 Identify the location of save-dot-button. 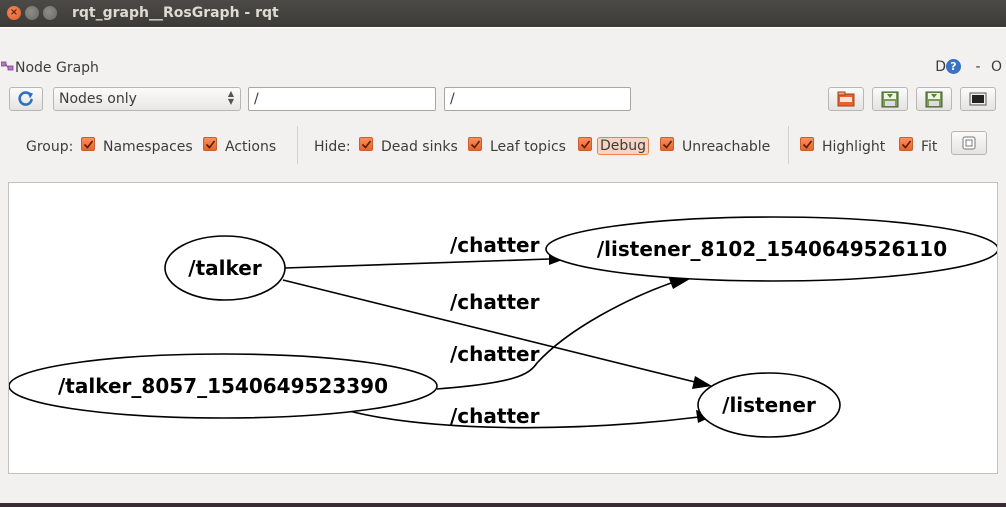
(890, 99).